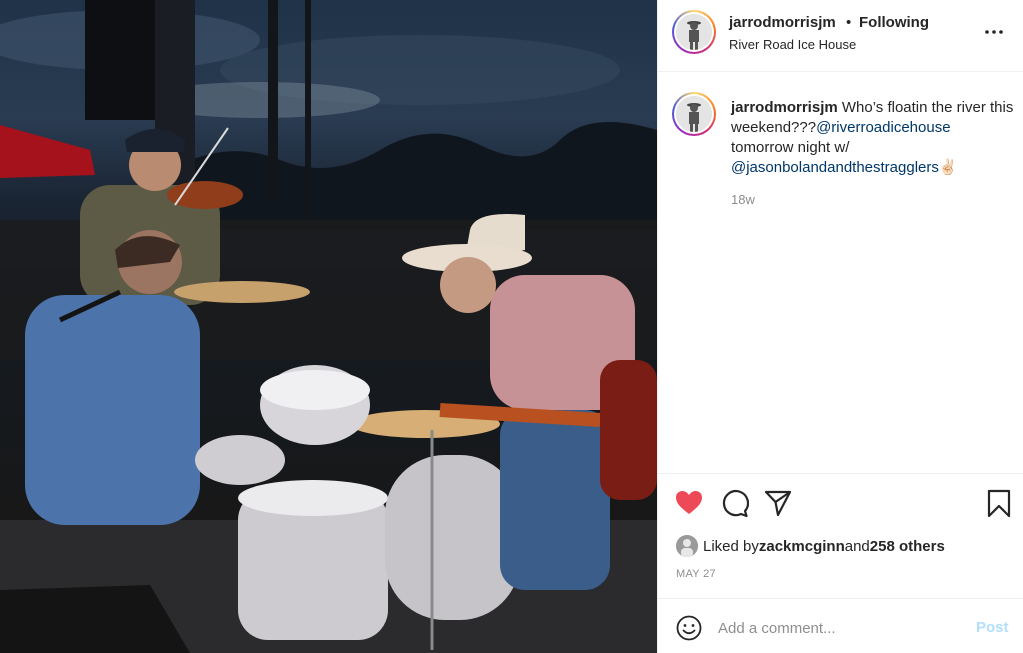  What do you see at coordinates (992, 627) in the screenshot?
I see `post-comment-button: Post` at bounding box center [992, 627].